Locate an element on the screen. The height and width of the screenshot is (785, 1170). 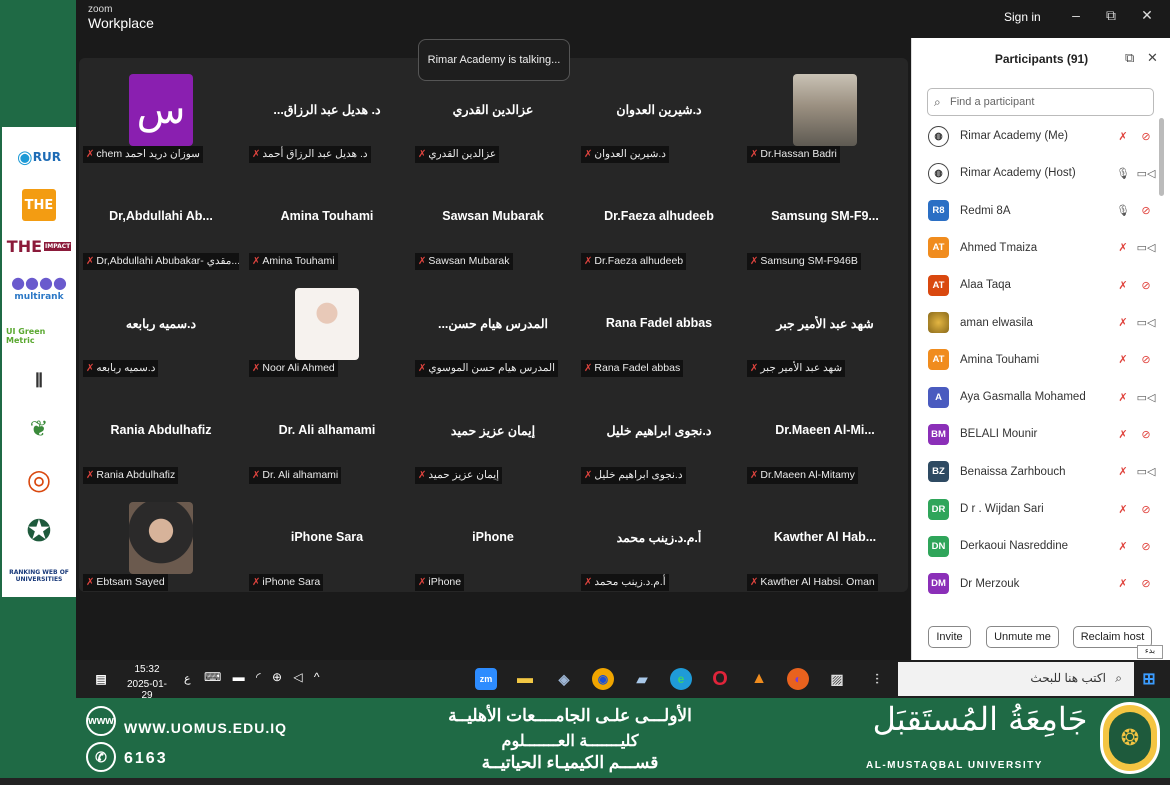
video-tile: iPhone ✗ iPhone is located at coordinates (493, 538).